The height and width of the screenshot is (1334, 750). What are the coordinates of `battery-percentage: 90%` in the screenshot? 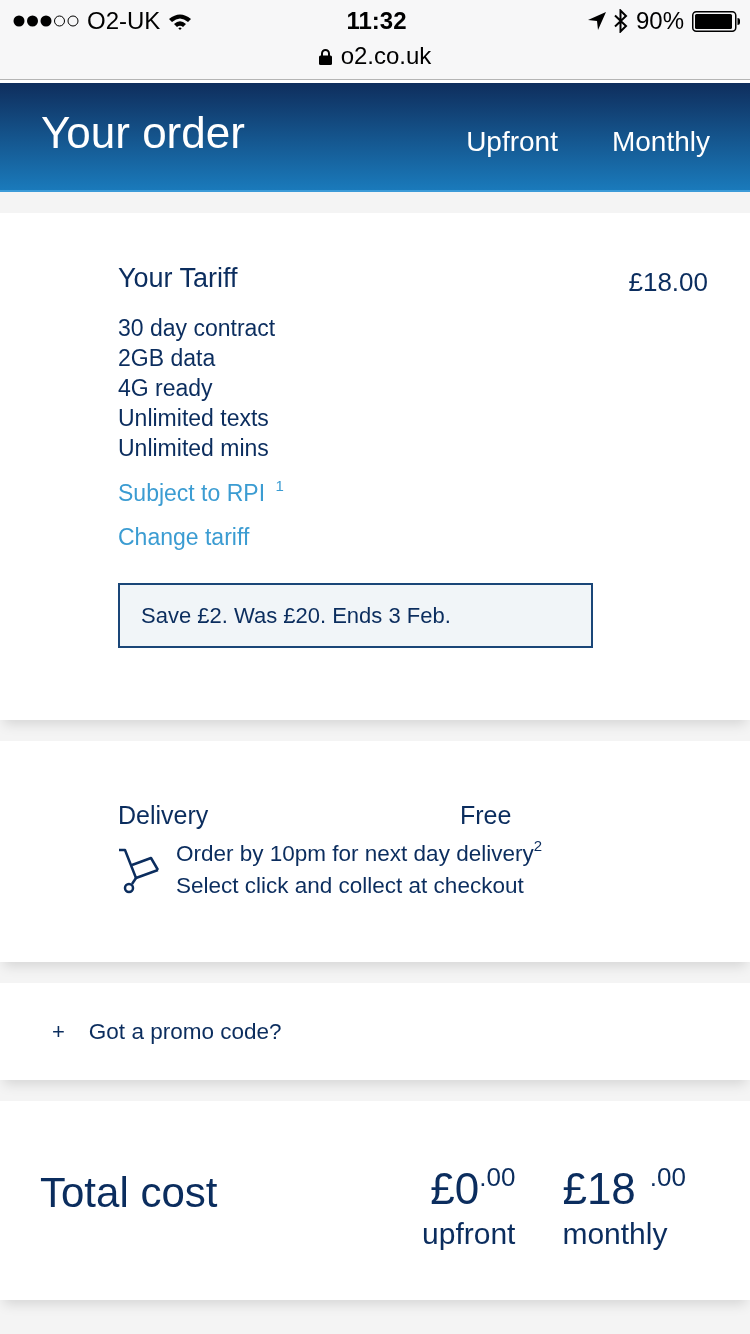 It's located at (659, 21).